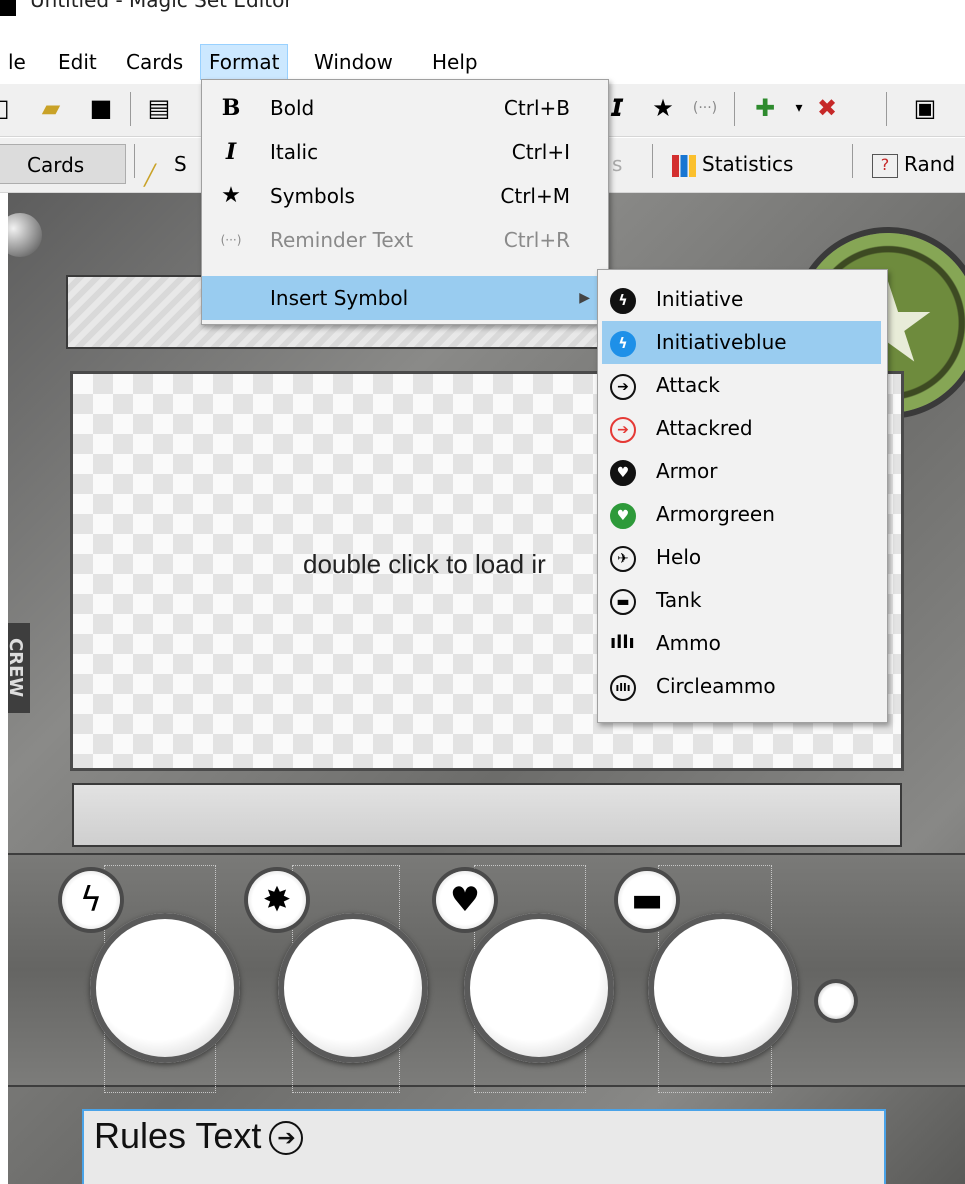  I want to click on tab-keywords: s, so click(617, 164).